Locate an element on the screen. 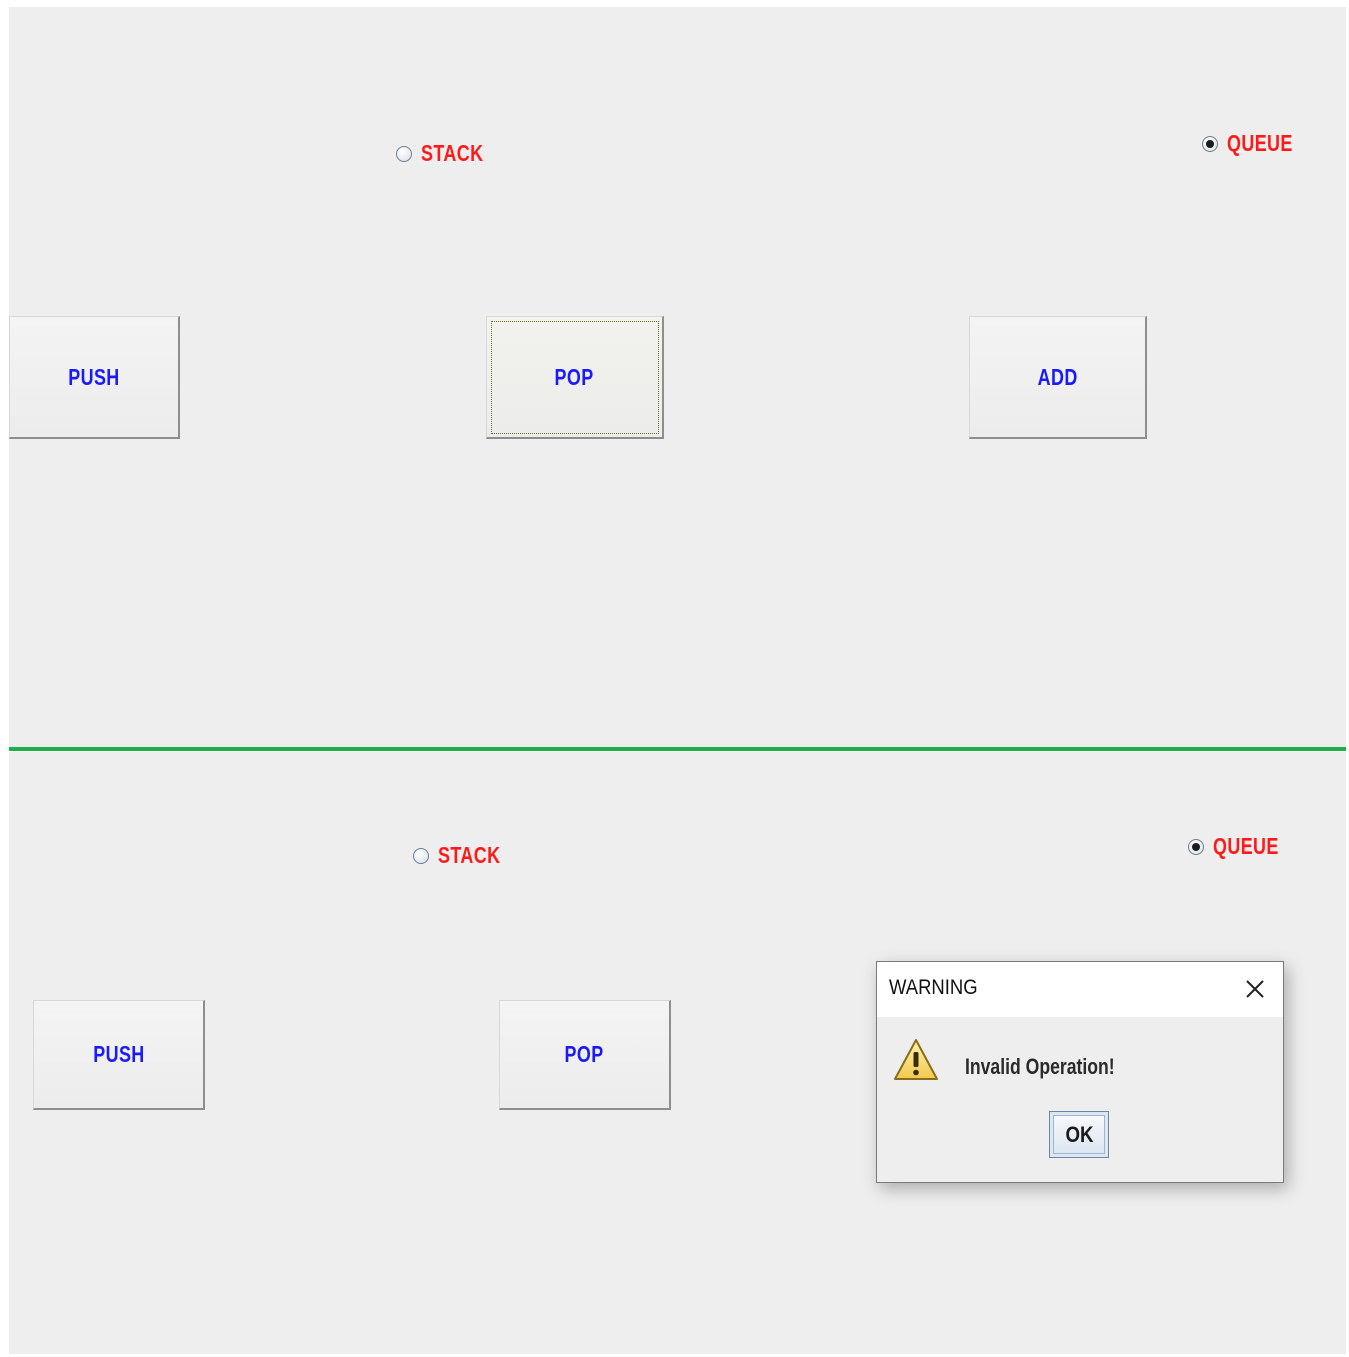  dialog-titlebar: WARNING is located at coordinates (1080, 989).